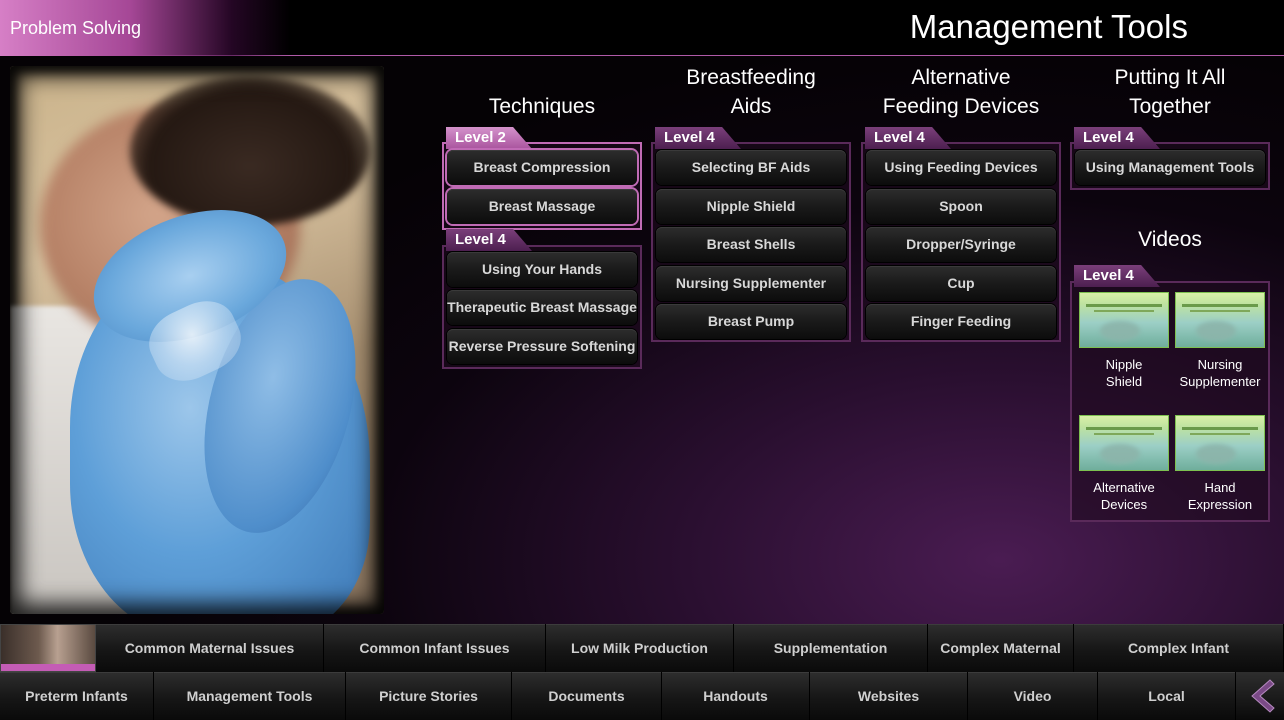 This screenshot has width=1284, height=720. What do you see at coordinates (961, 283) in the screenshot?
I see `cup-button: Cup` at bounding box center [961, 283].